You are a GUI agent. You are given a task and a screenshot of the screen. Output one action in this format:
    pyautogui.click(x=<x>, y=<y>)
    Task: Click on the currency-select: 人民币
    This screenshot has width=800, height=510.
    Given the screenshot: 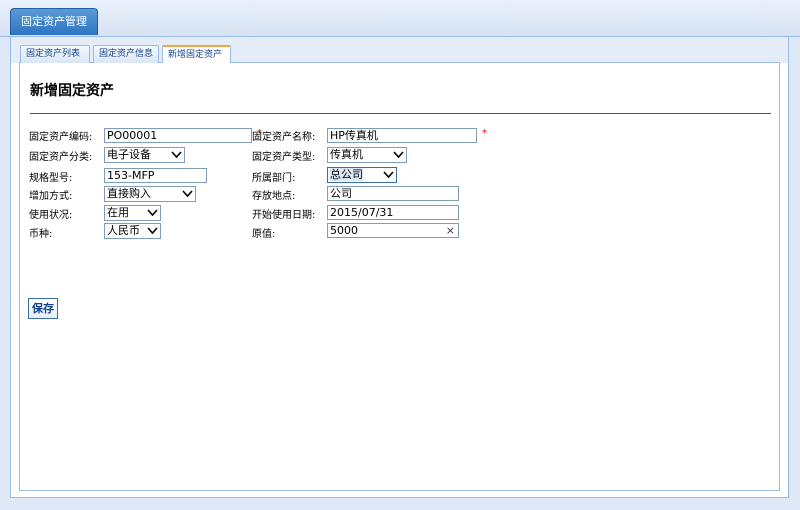 What is the action you would take?
    pyautogui.click(x=132, y=231)
    